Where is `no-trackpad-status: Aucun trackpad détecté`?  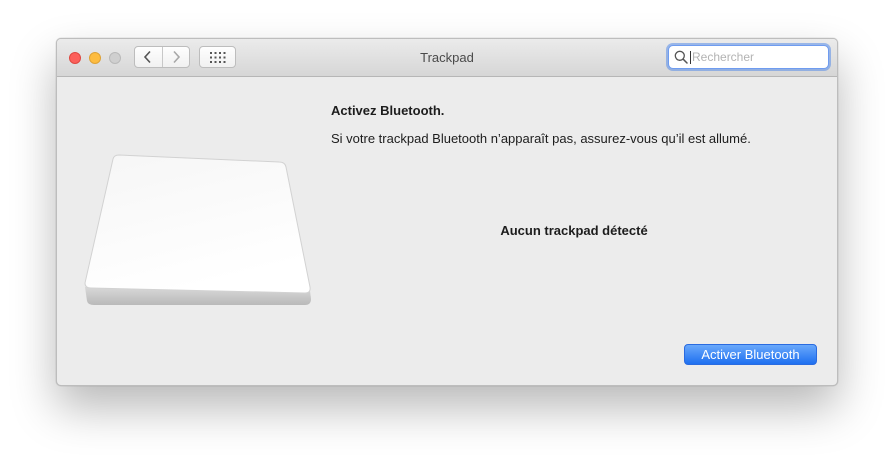 no-trackpad-status: Aucun trackpad détecté is located at coordinates (574, 230).